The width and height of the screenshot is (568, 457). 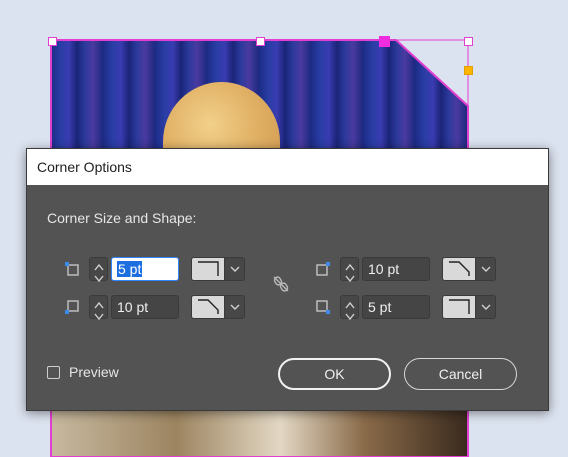 What do you see at coordinates (52, 41) in the screenshot?
I see `resize-handle-top-left` at bounding box center [52, 41].